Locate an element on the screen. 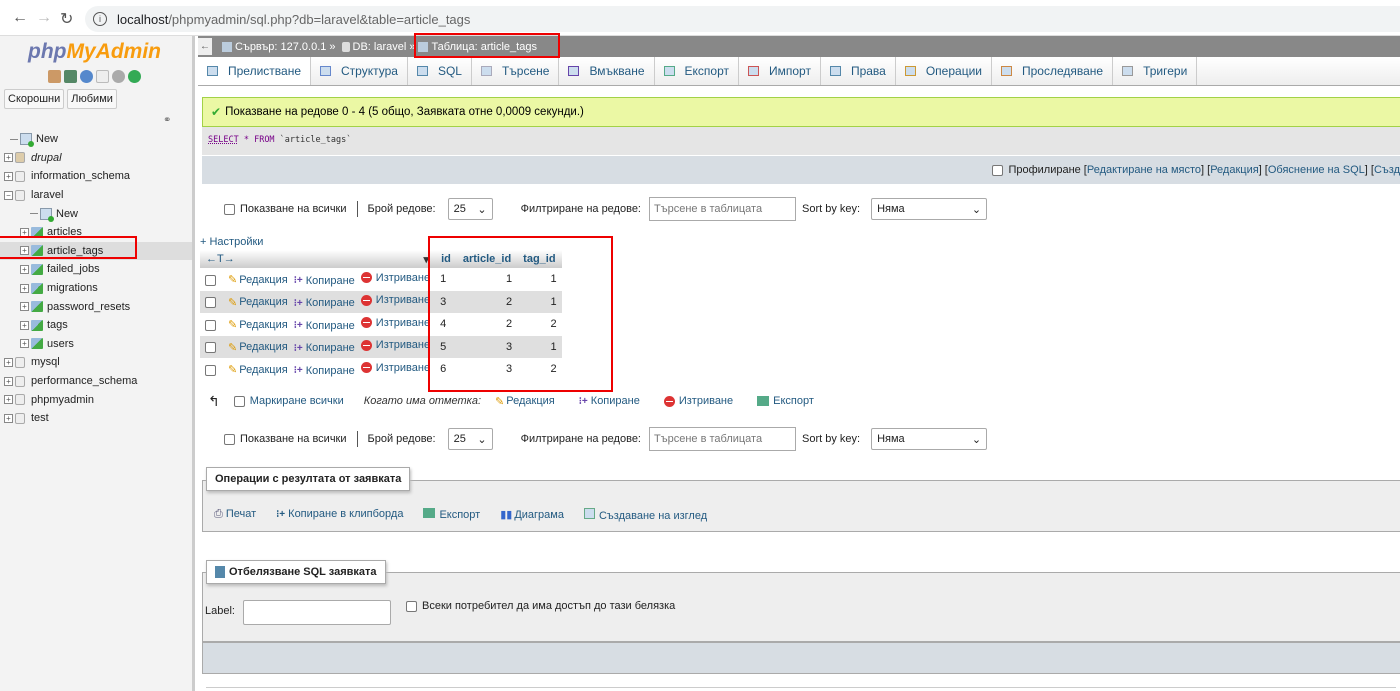  tab-1: Структура is located at coordinates (359, 71).